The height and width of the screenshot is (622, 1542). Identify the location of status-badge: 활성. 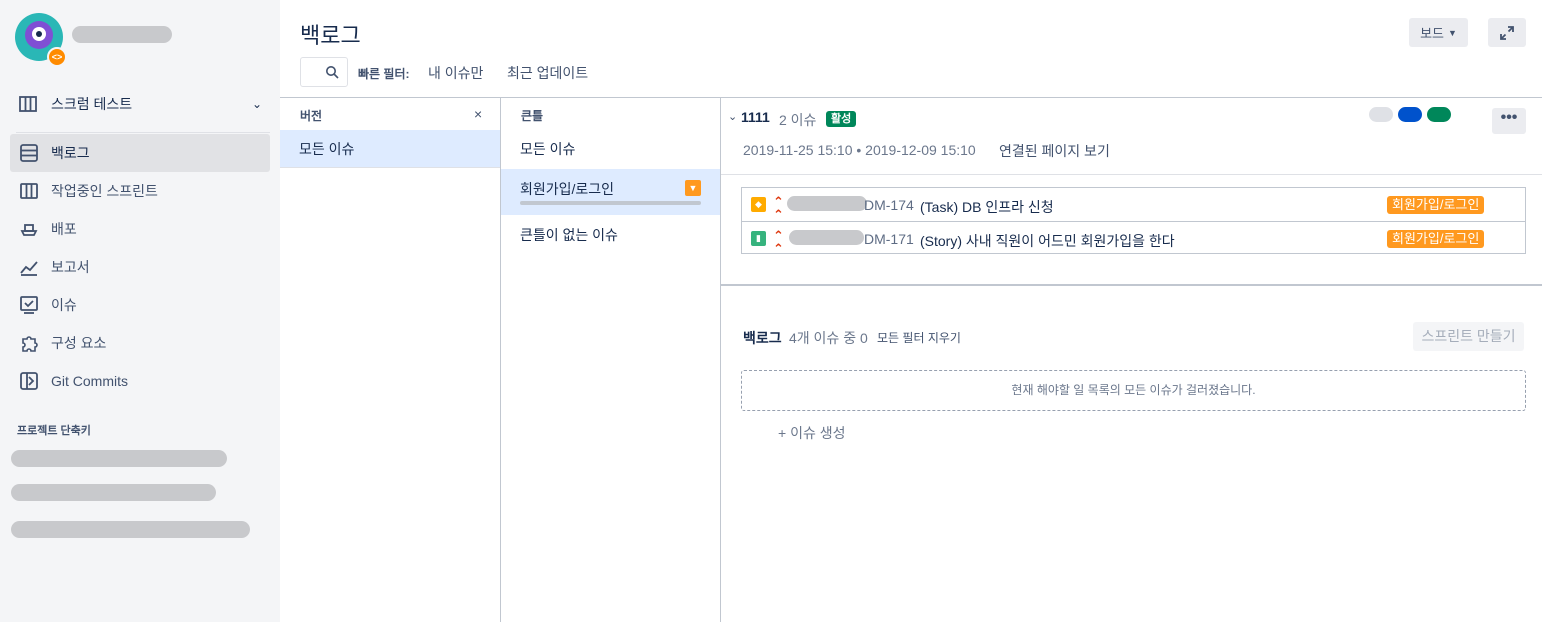
(841, 119).